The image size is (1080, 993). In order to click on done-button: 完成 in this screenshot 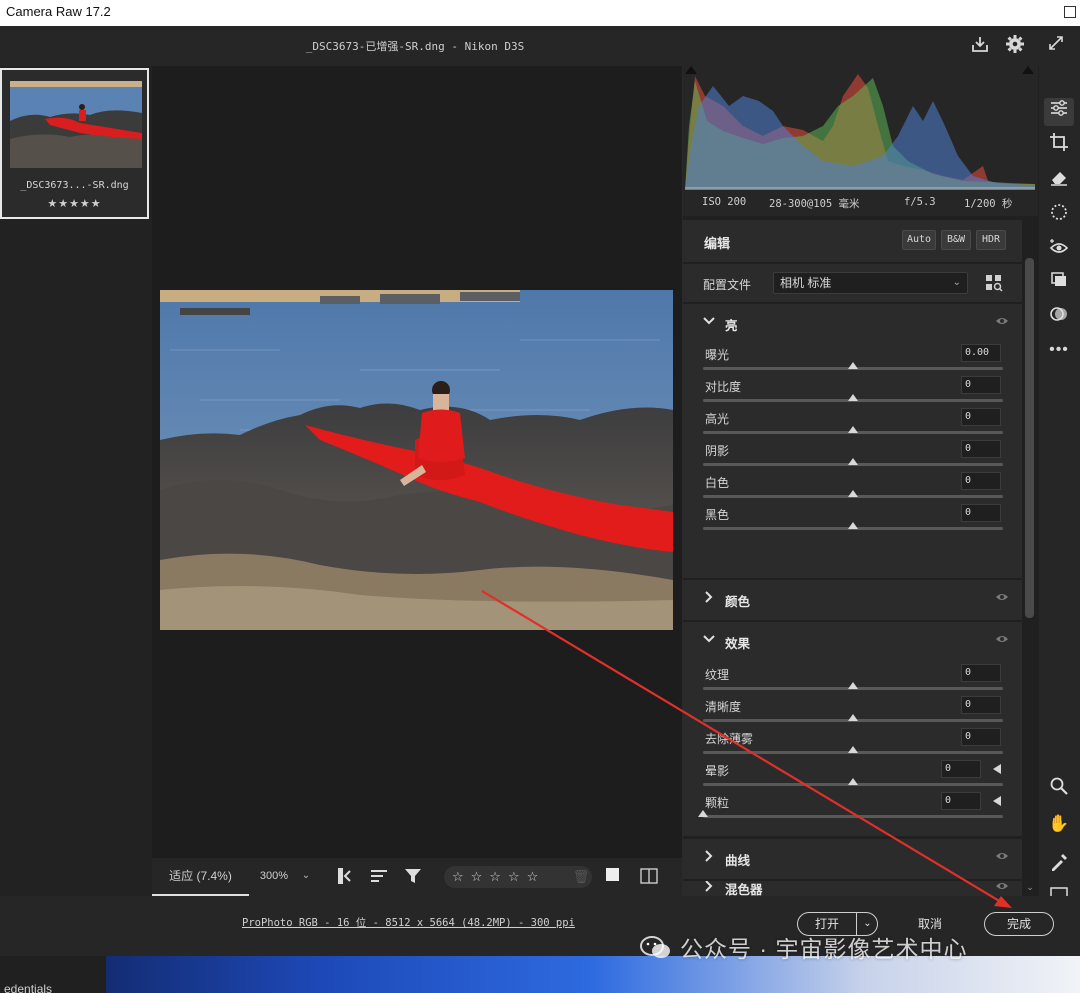, I will do `click(1019, 924)`.